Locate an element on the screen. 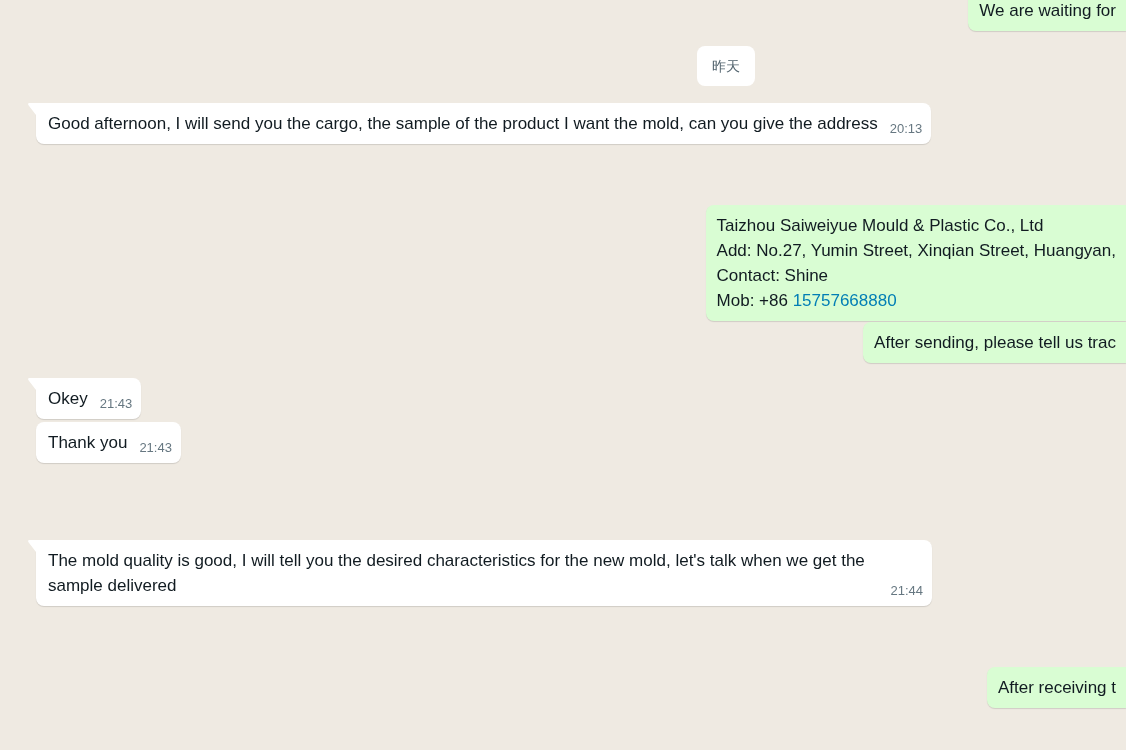 This screenshot has height=750, width=1126. message-text: Taizhou Saiweiyue Mould & Plastic Co., Ltd is located at coordinates (880, 226).